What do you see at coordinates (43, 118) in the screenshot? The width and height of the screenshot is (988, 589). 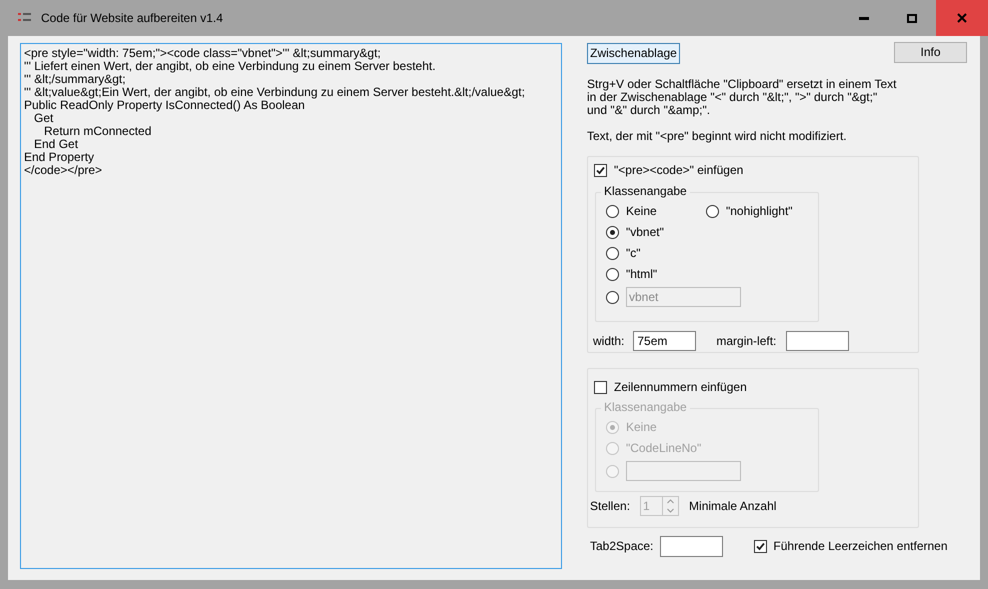 I see `code-line: Get` at bounding box center [43, 118].